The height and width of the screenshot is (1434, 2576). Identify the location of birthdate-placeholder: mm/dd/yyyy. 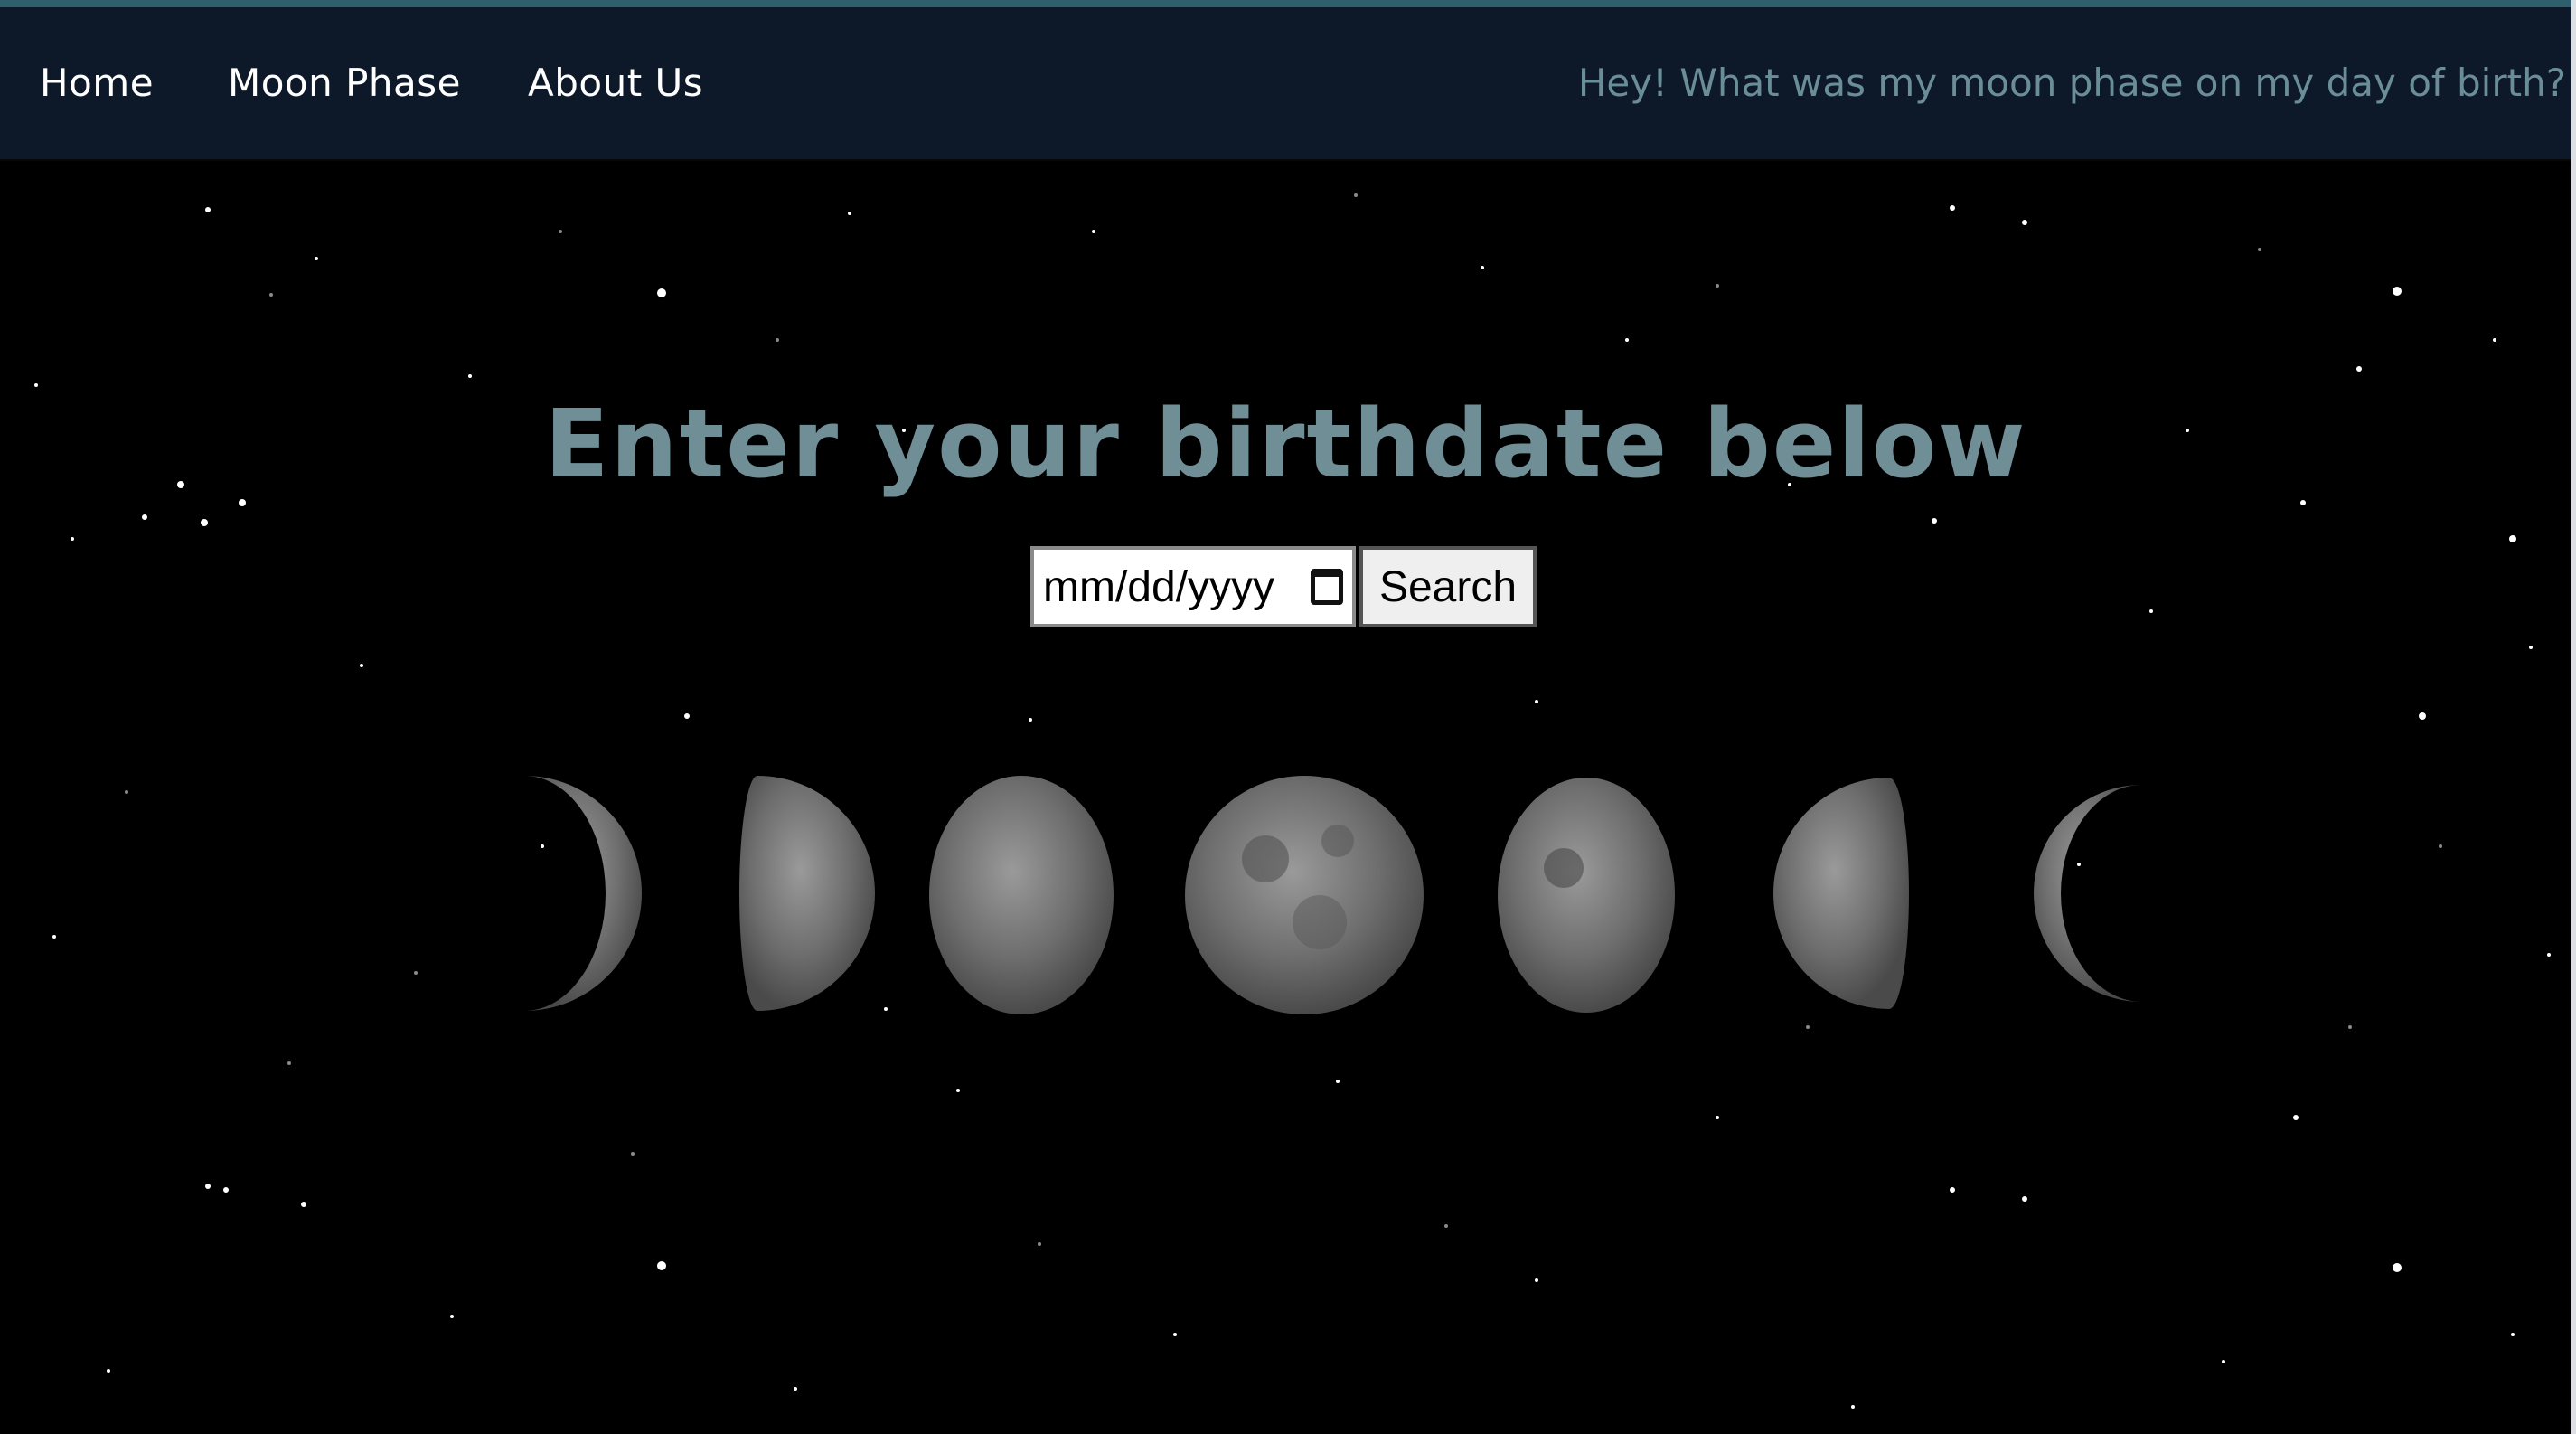
(1159, 586).